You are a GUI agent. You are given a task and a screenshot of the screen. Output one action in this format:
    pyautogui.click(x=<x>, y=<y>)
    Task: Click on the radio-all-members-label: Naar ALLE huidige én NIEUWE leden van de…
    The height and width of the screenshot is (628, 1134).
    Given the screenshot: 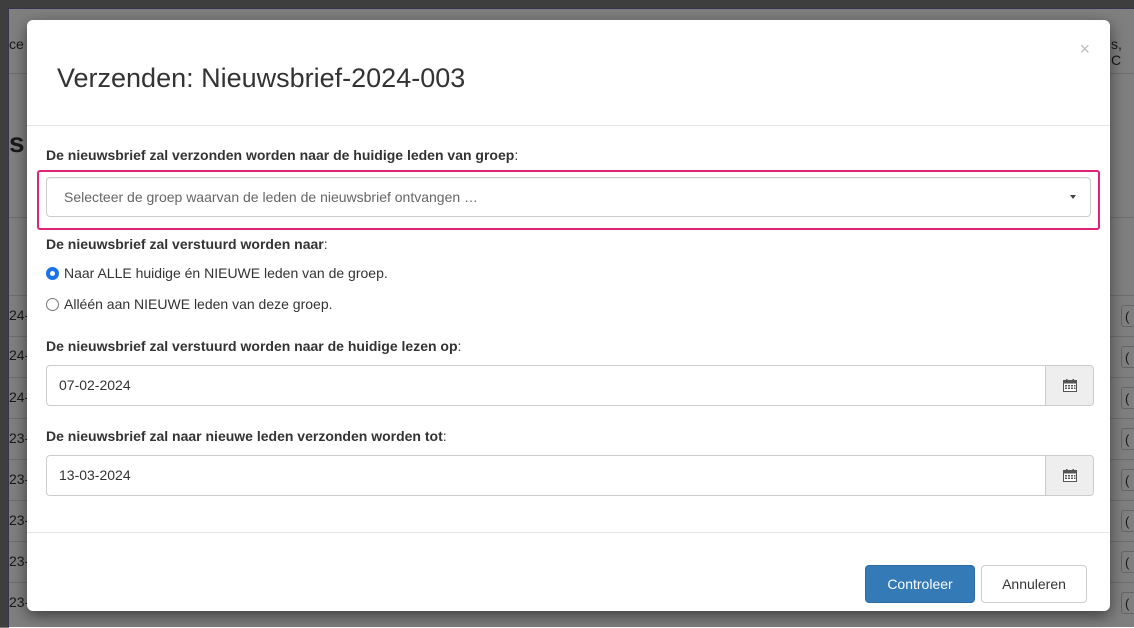 What is the action you would take?
    pyautogui.click(x=226, y=273)
    